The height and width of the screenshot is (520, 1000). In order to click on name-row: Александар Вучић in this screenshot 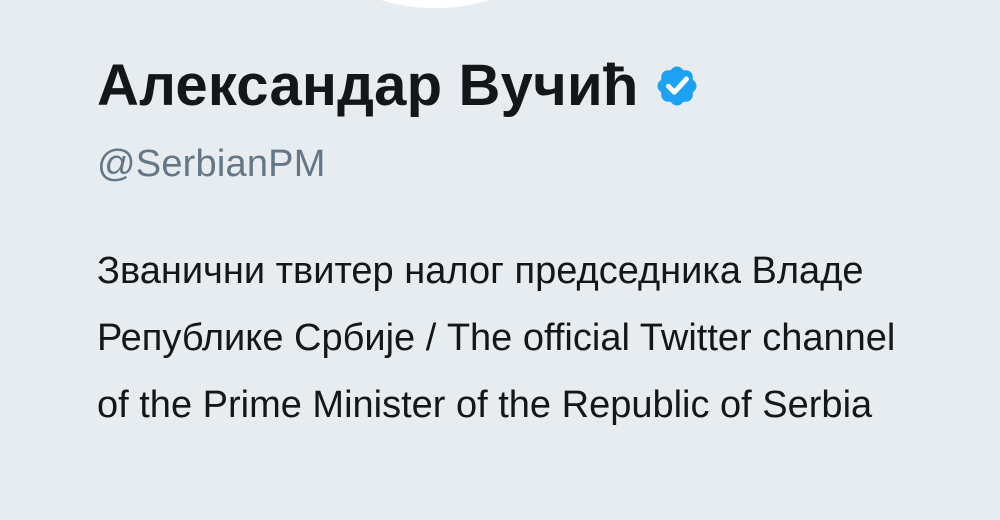, I will do `click(537, 86)`.